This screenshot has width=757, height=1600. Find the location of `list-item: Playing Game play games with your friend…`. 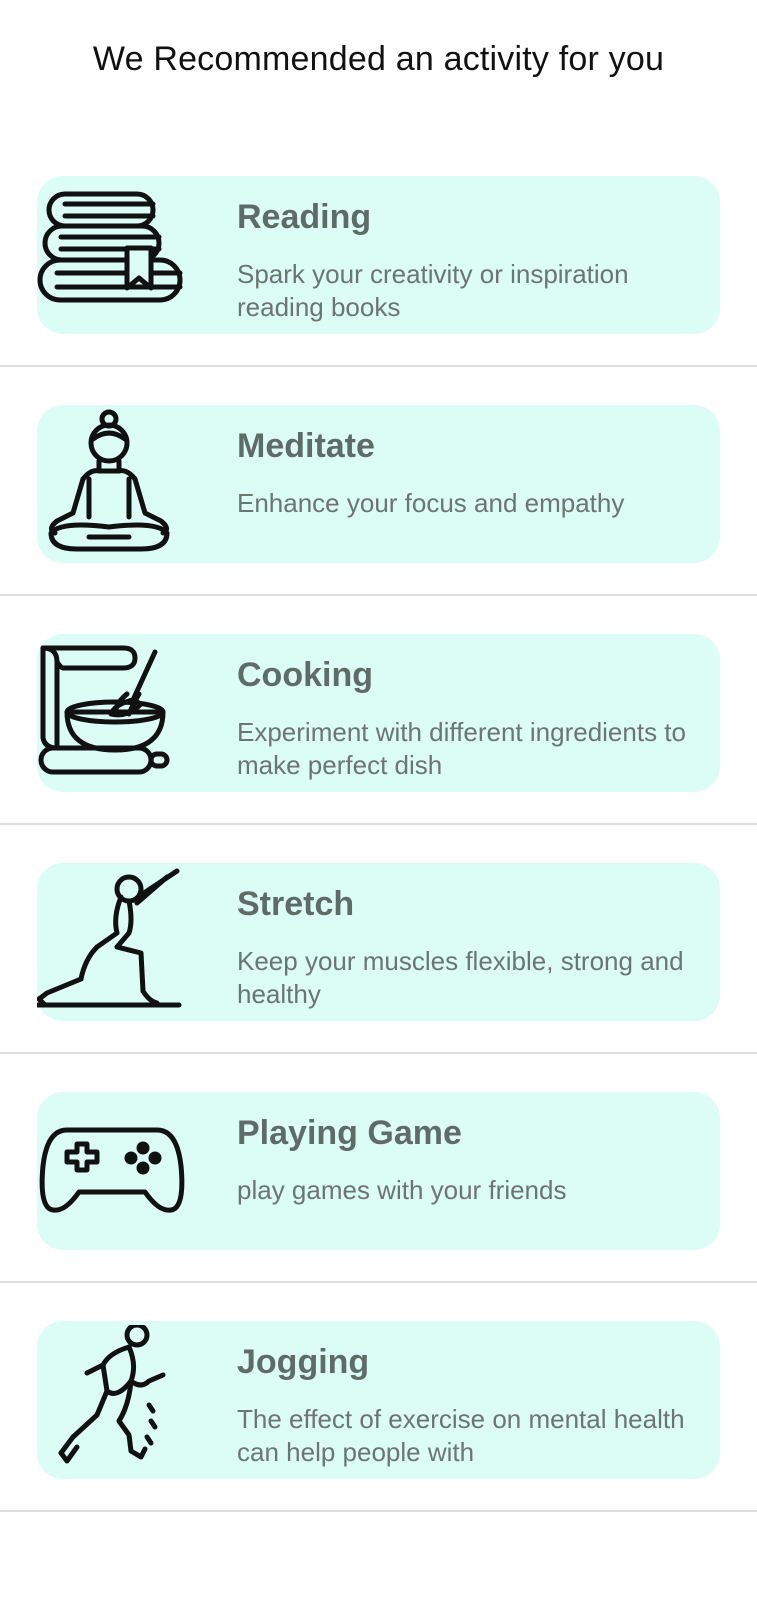

list-item: Playing Game play games with your friend… is located at coordinates (378, 1168).